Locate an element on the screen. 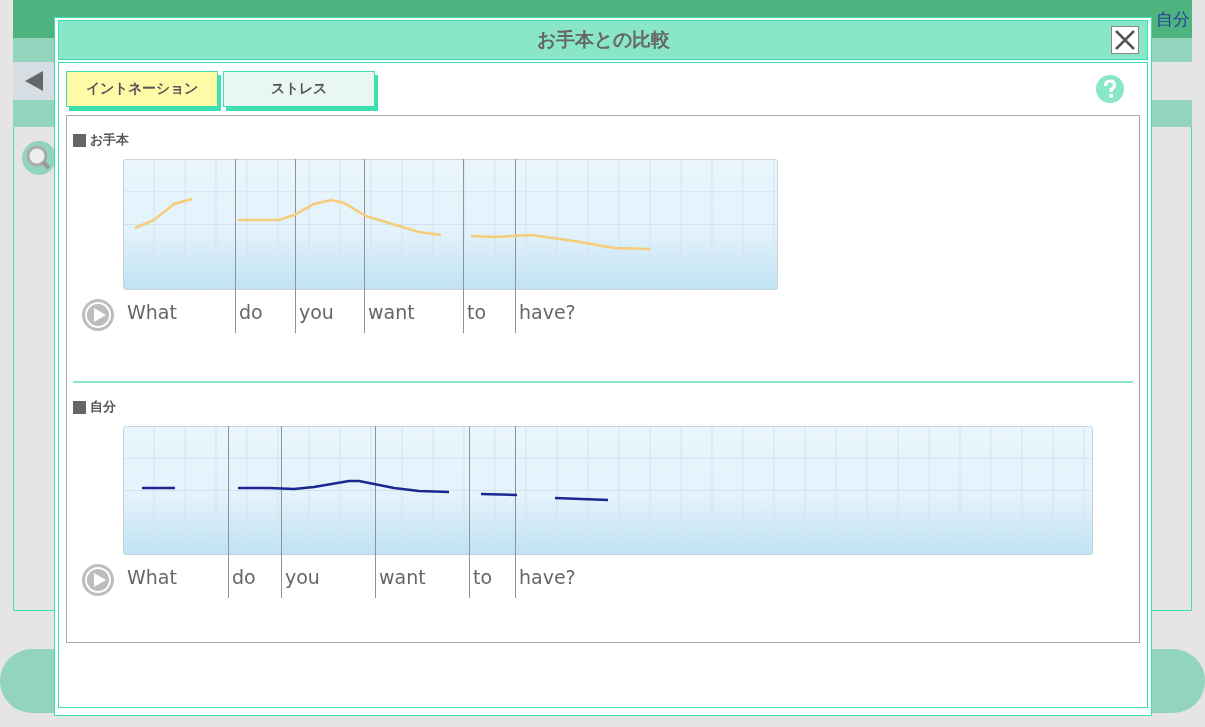 The width and height of the screenshot is (1205, 727). section-label: 自分 is located at coordinates (103, 407).